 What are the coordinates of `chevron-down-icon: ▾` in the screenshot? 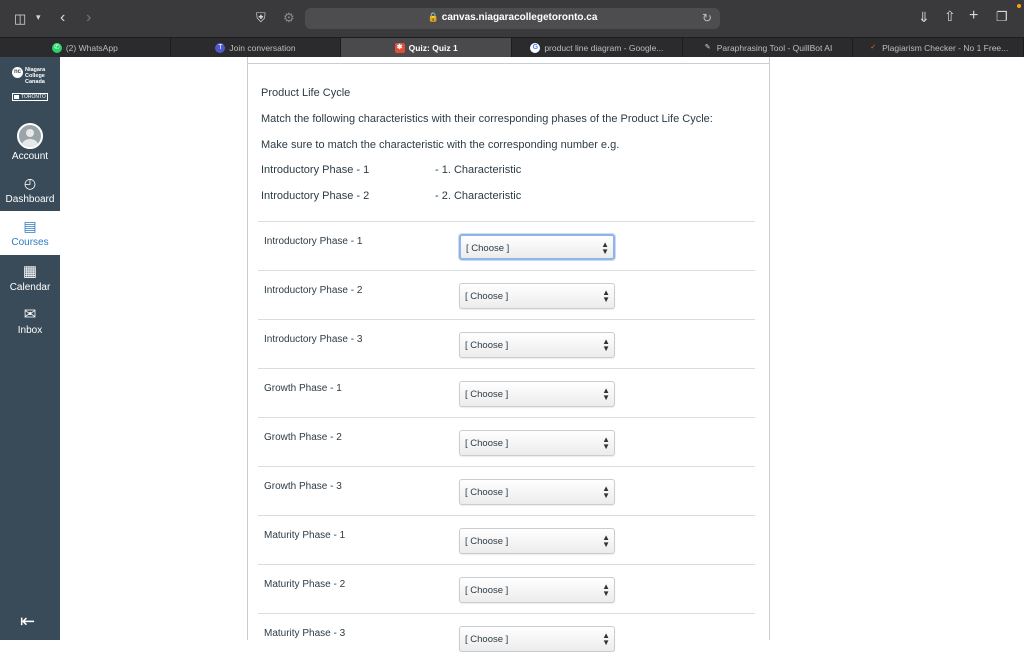 It's located at (38, 17).